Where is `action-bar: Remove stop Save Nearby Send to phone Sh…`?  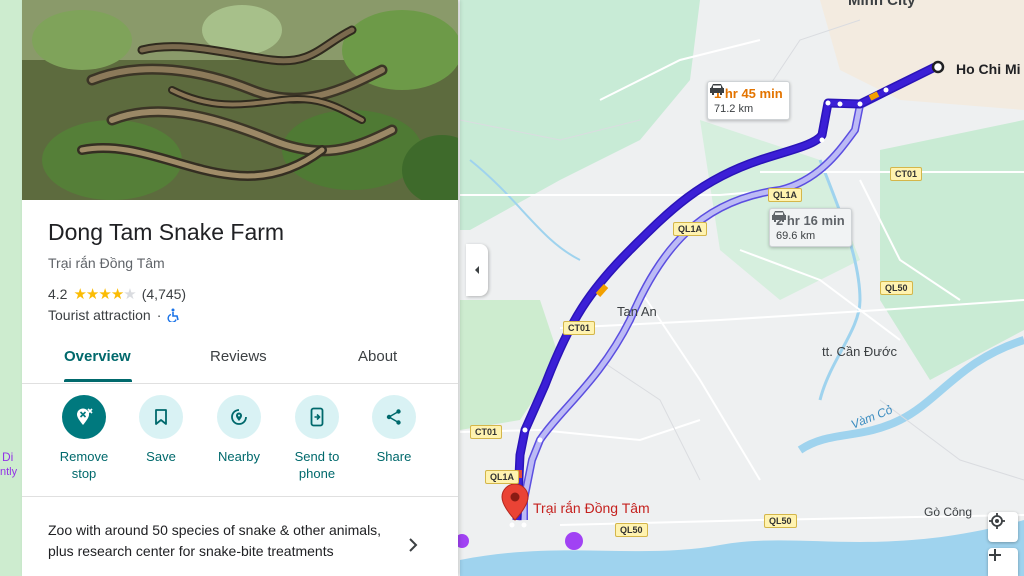 action-bar: Remove stop Save Nearby Send to phone Sh… is located at coordinates (240, 445).